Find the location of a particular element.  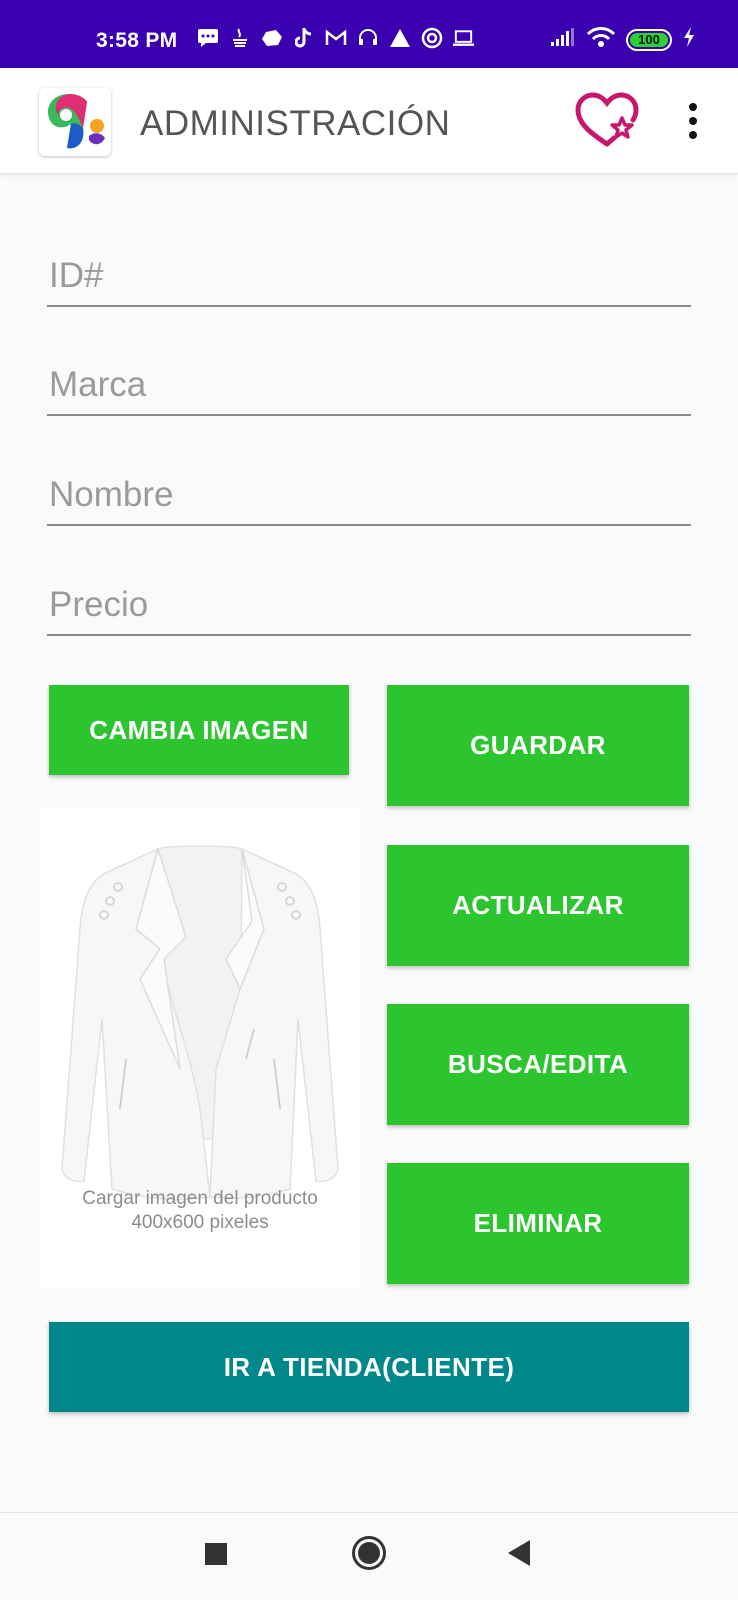

gmail-icon is located at coordinates (335, 37).